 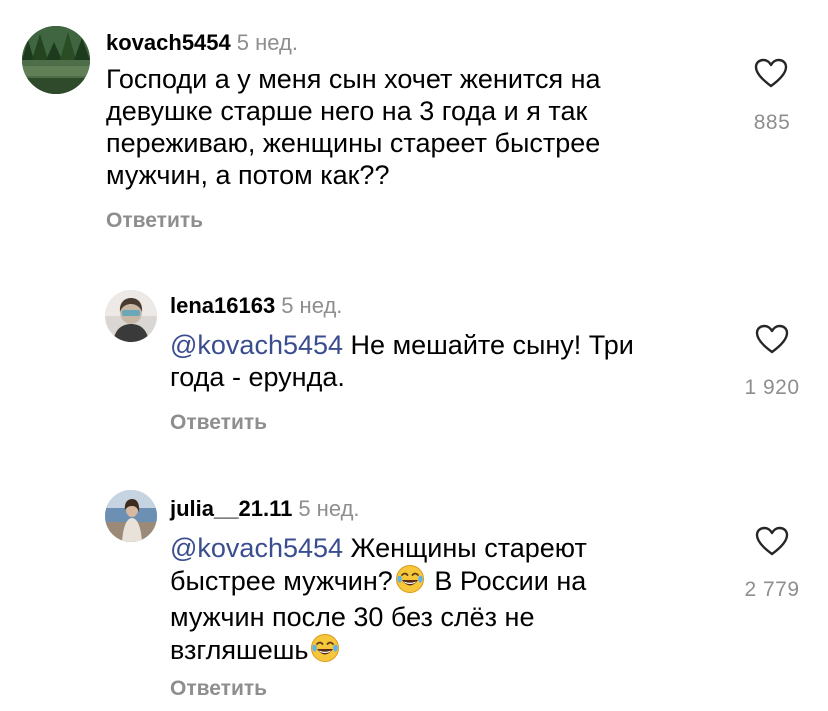 What do you see at coordinates (772, 387) in the screenshot?
I see `like-count: 1 920` at bounding box center [772, 387].